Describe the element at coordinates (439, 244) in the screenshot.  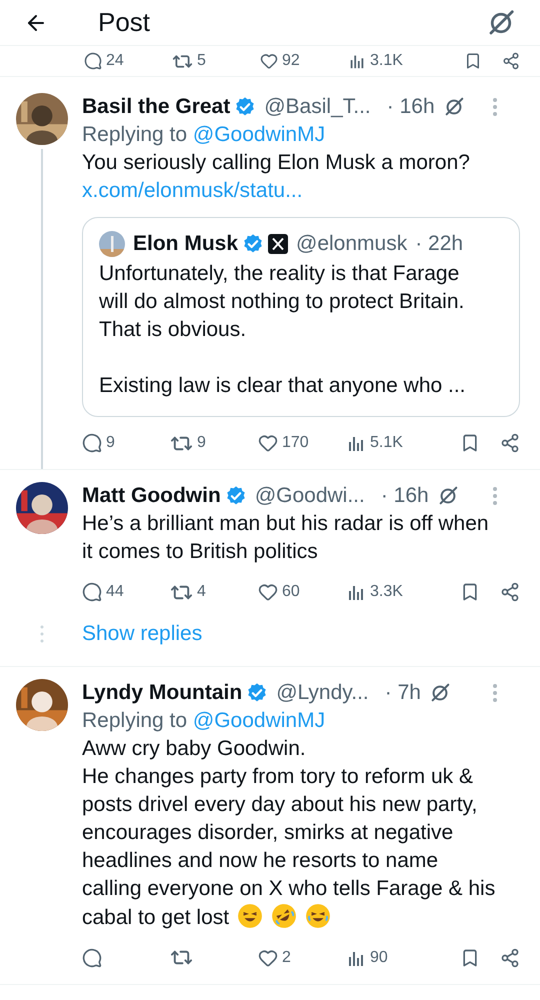
I see `post-time: · 22h` at that location.